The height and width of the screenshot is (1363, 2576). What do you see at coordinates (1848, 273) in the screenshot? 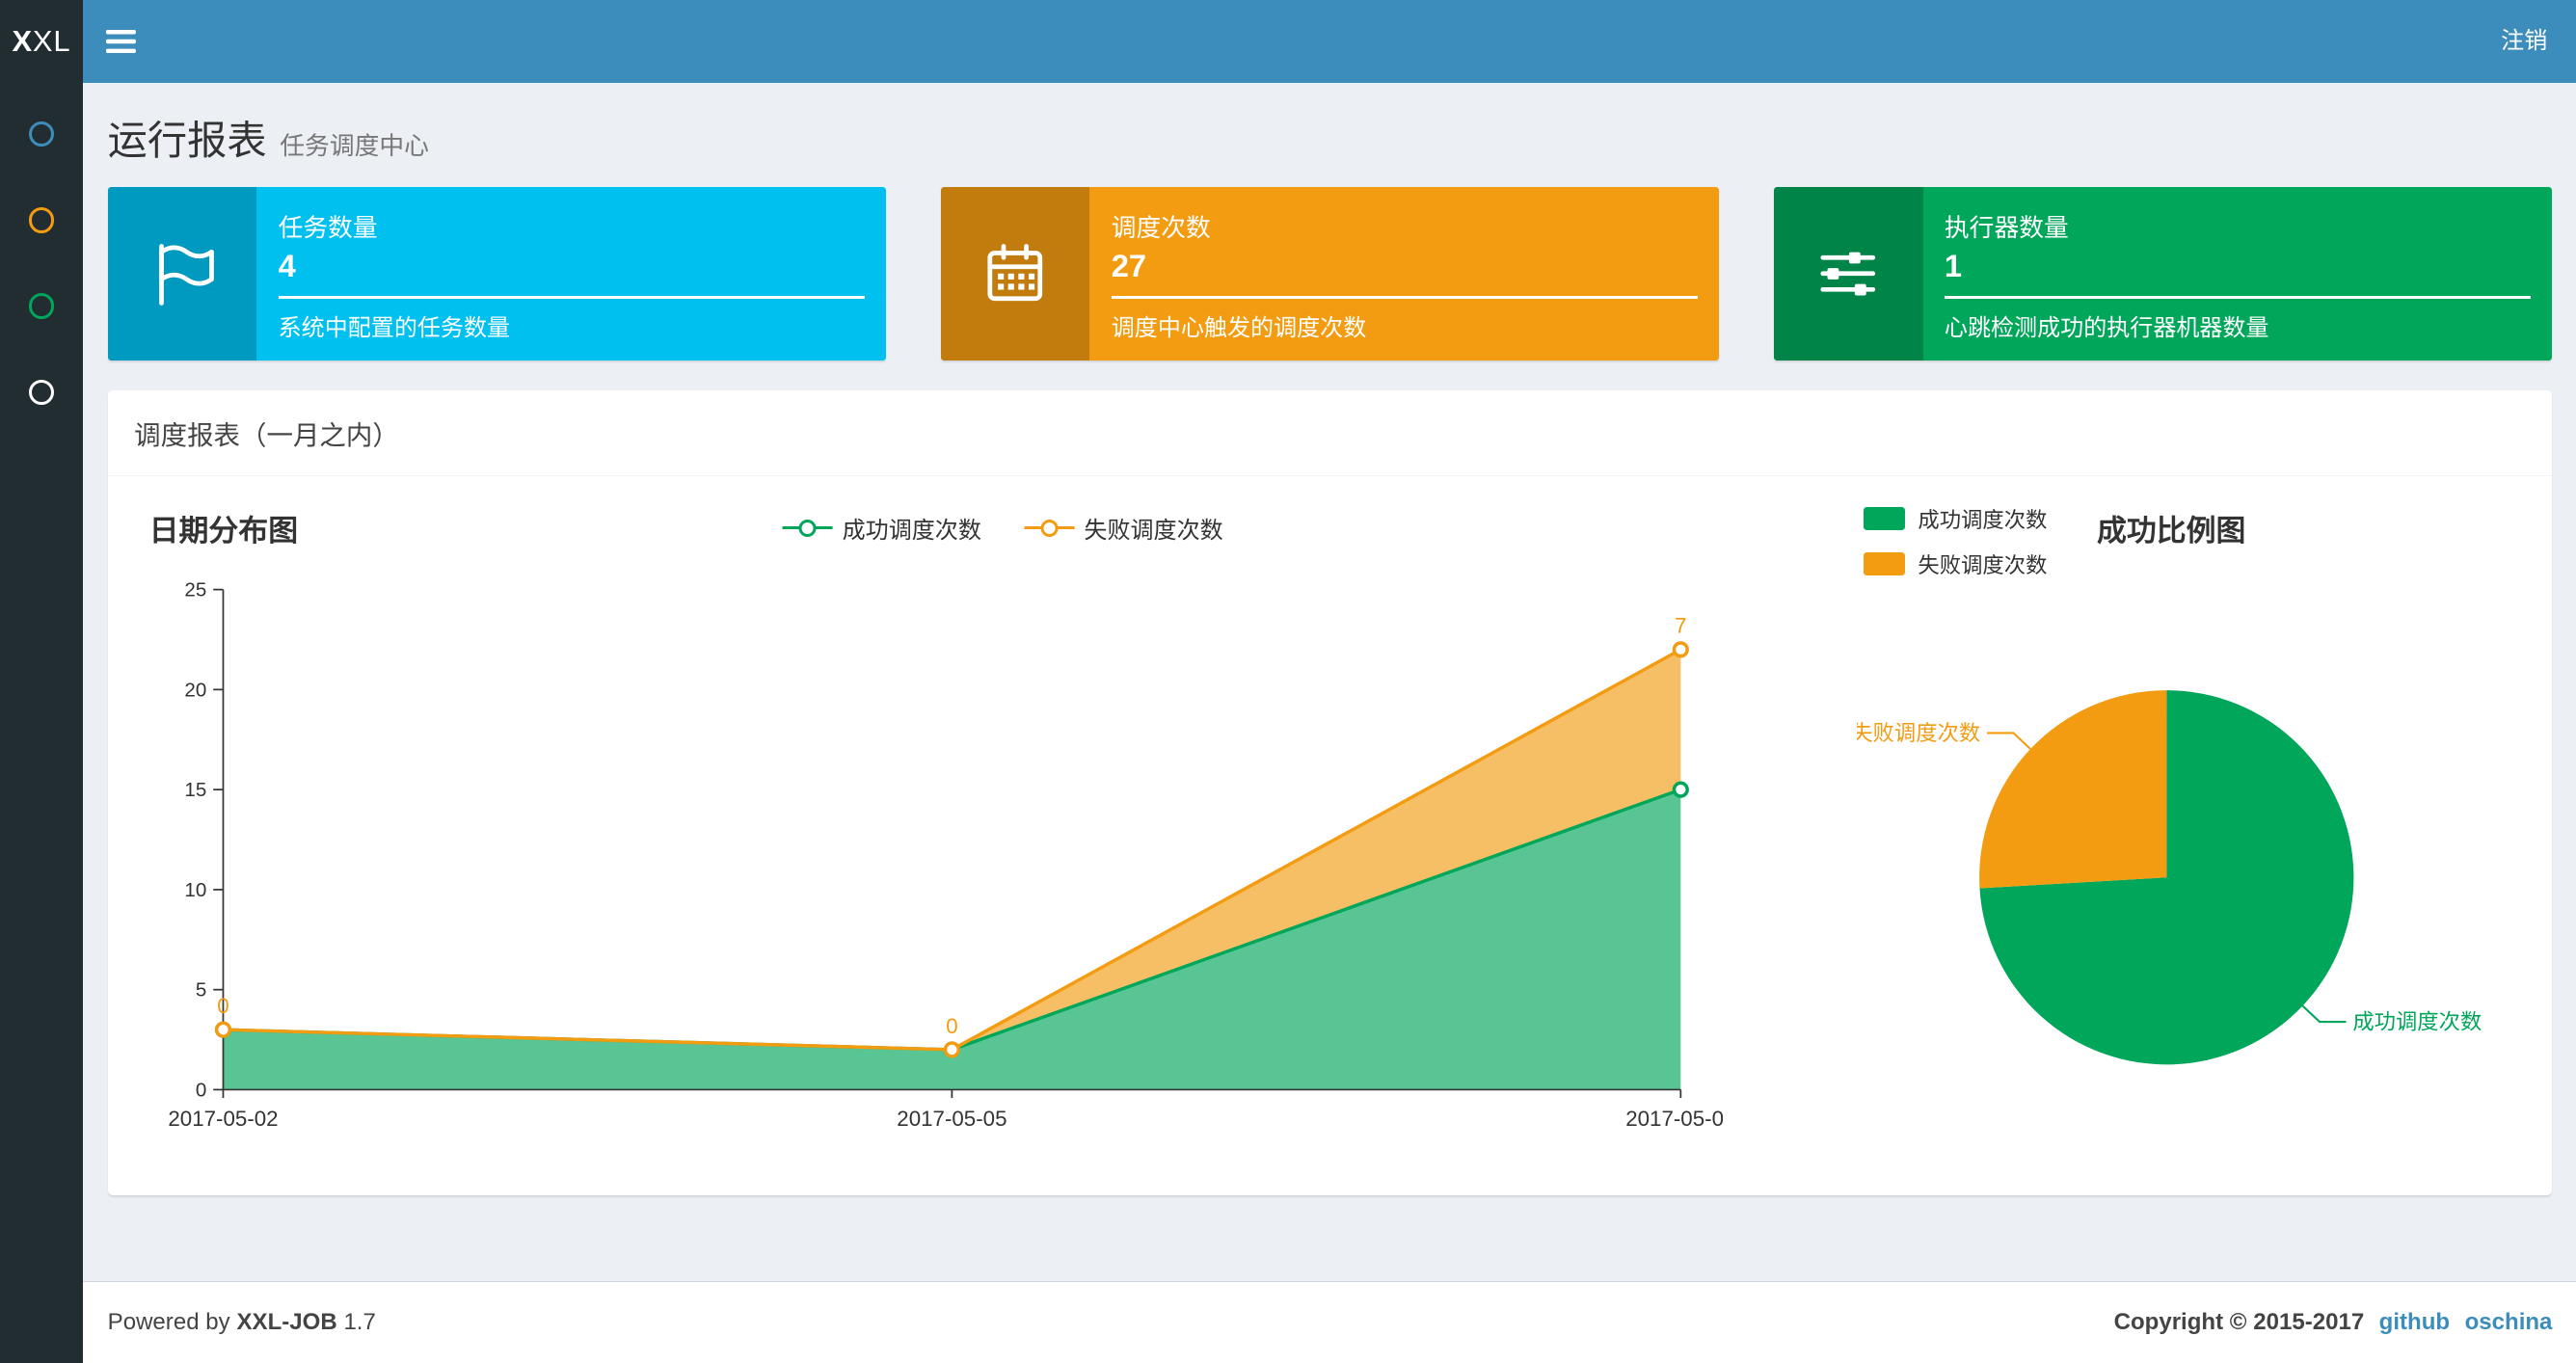
I see `sliders-icon` at bounding box center [1848, 273].